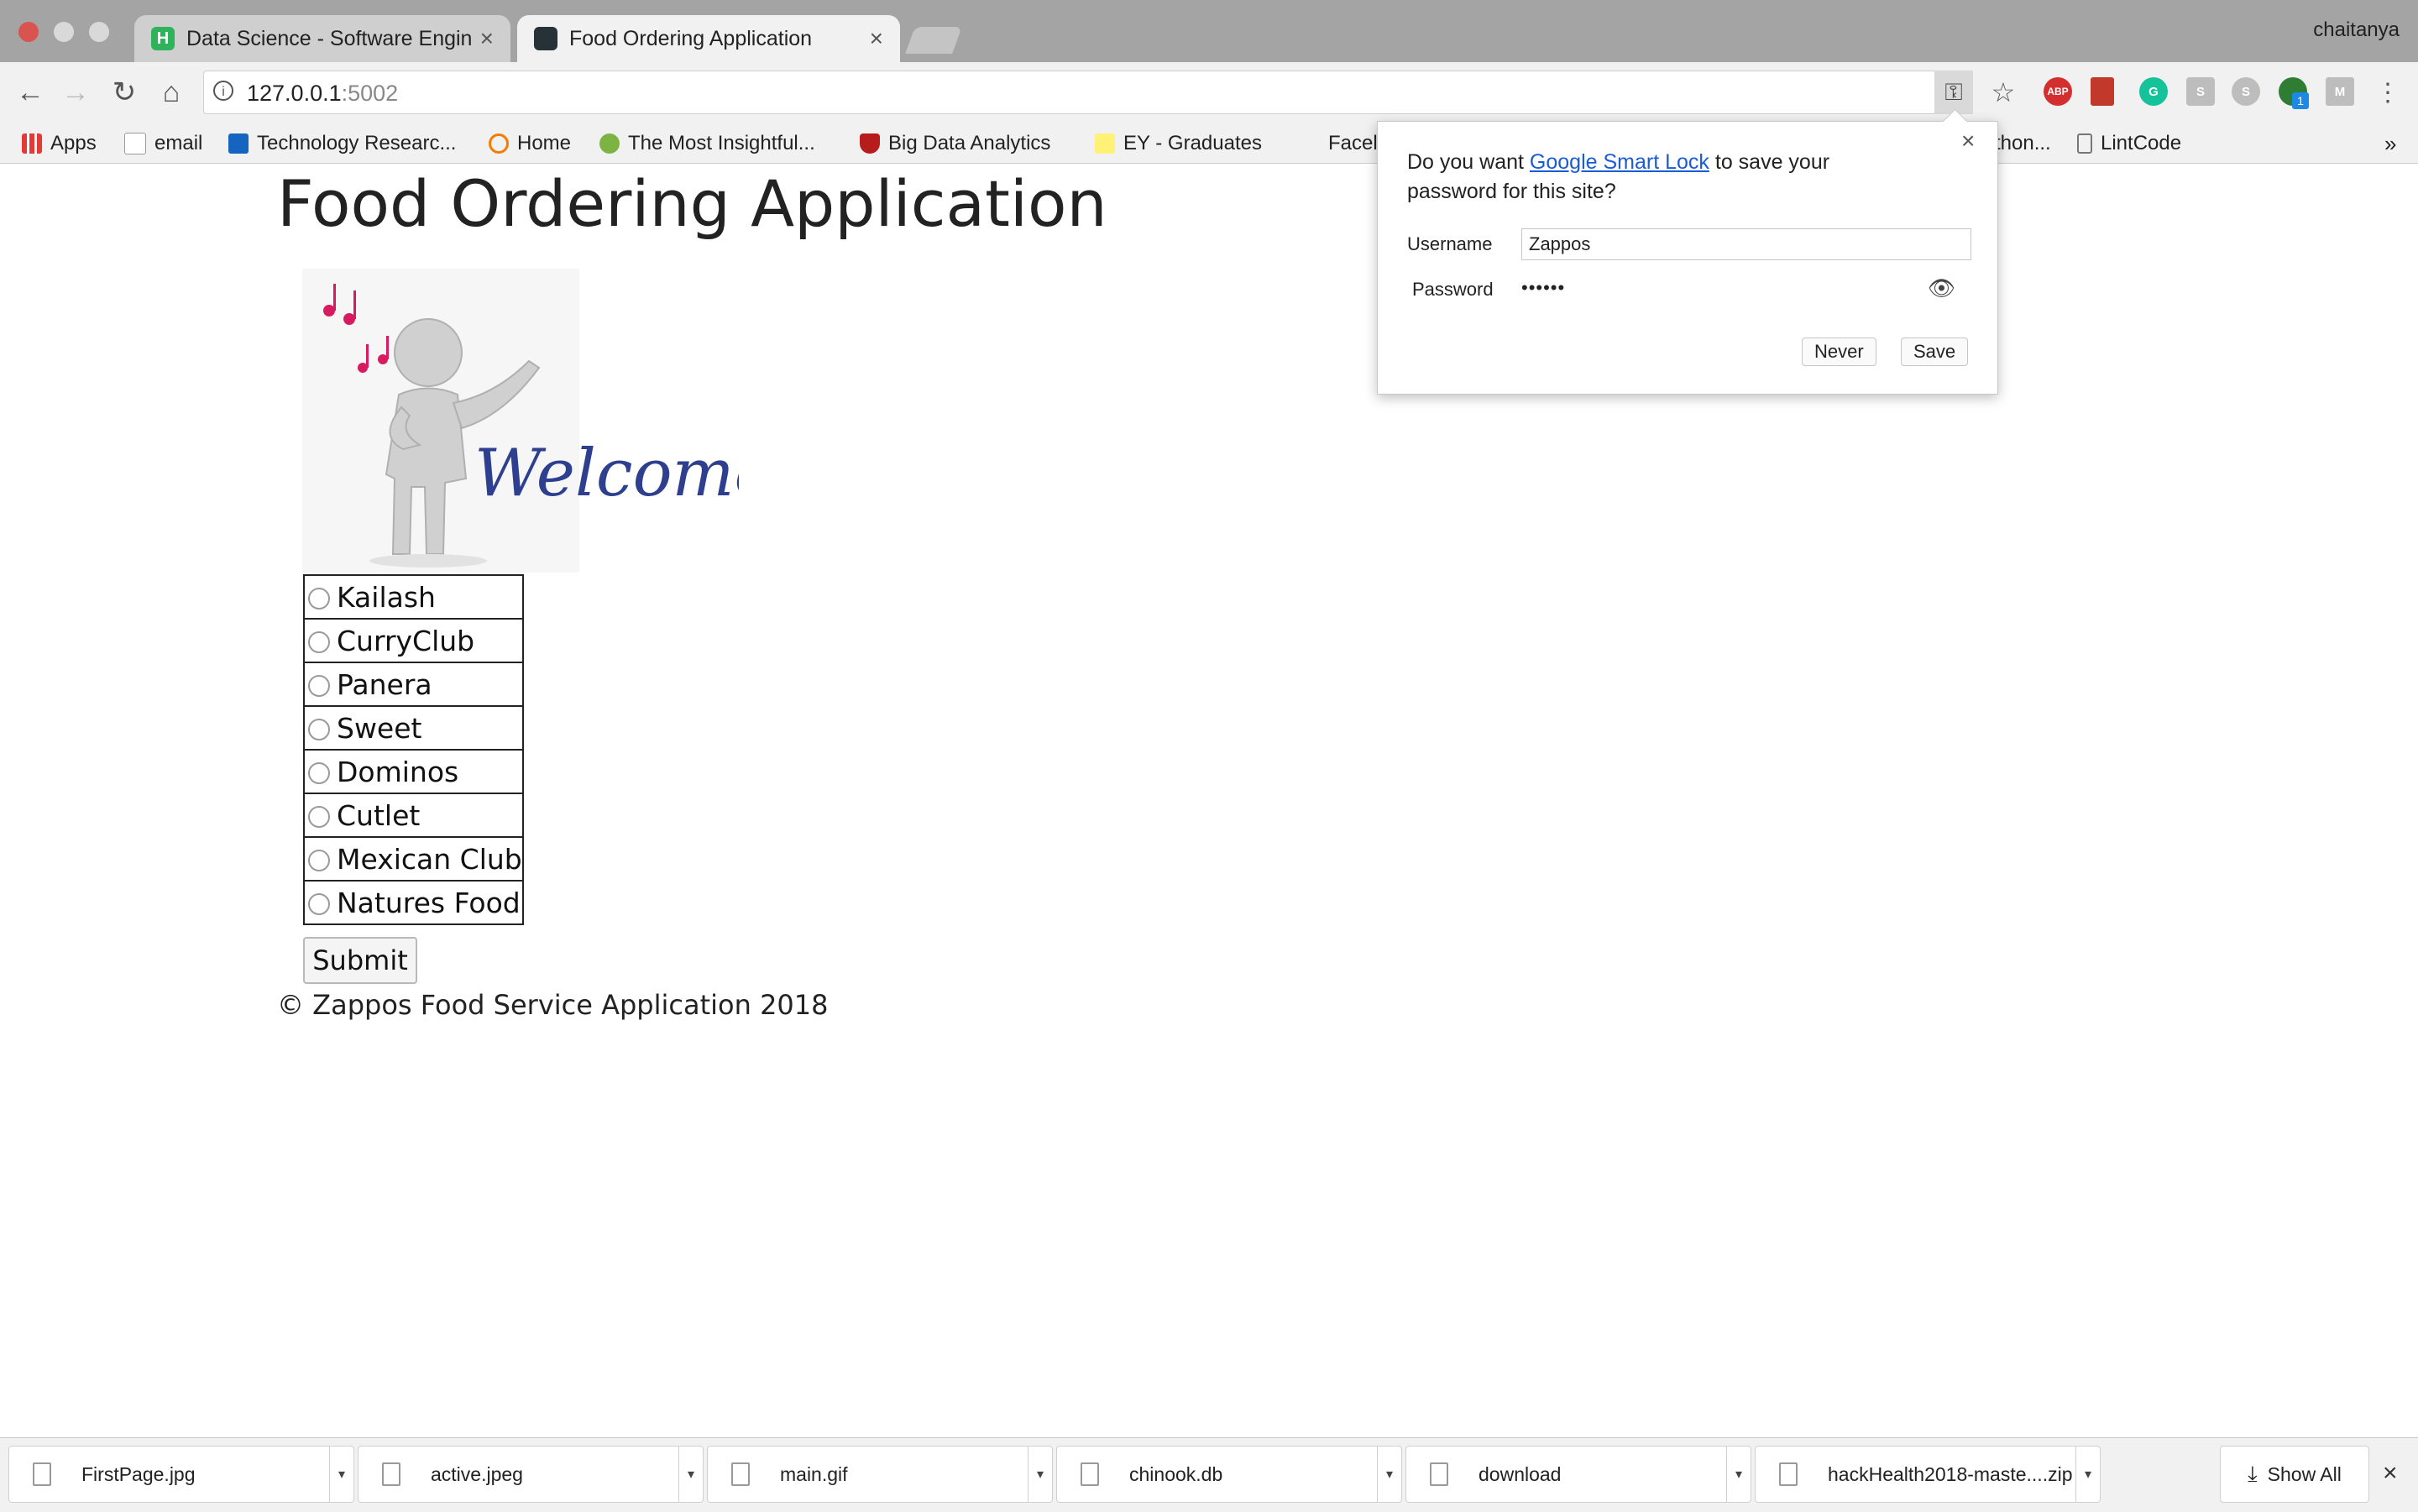 The image size is (2418, 1512). What do you see at coordinates (1178, 143) in the screenshot?
I see `bookmark-ey-graduates: EY - Graduates` at bounding box center [1178, 143].